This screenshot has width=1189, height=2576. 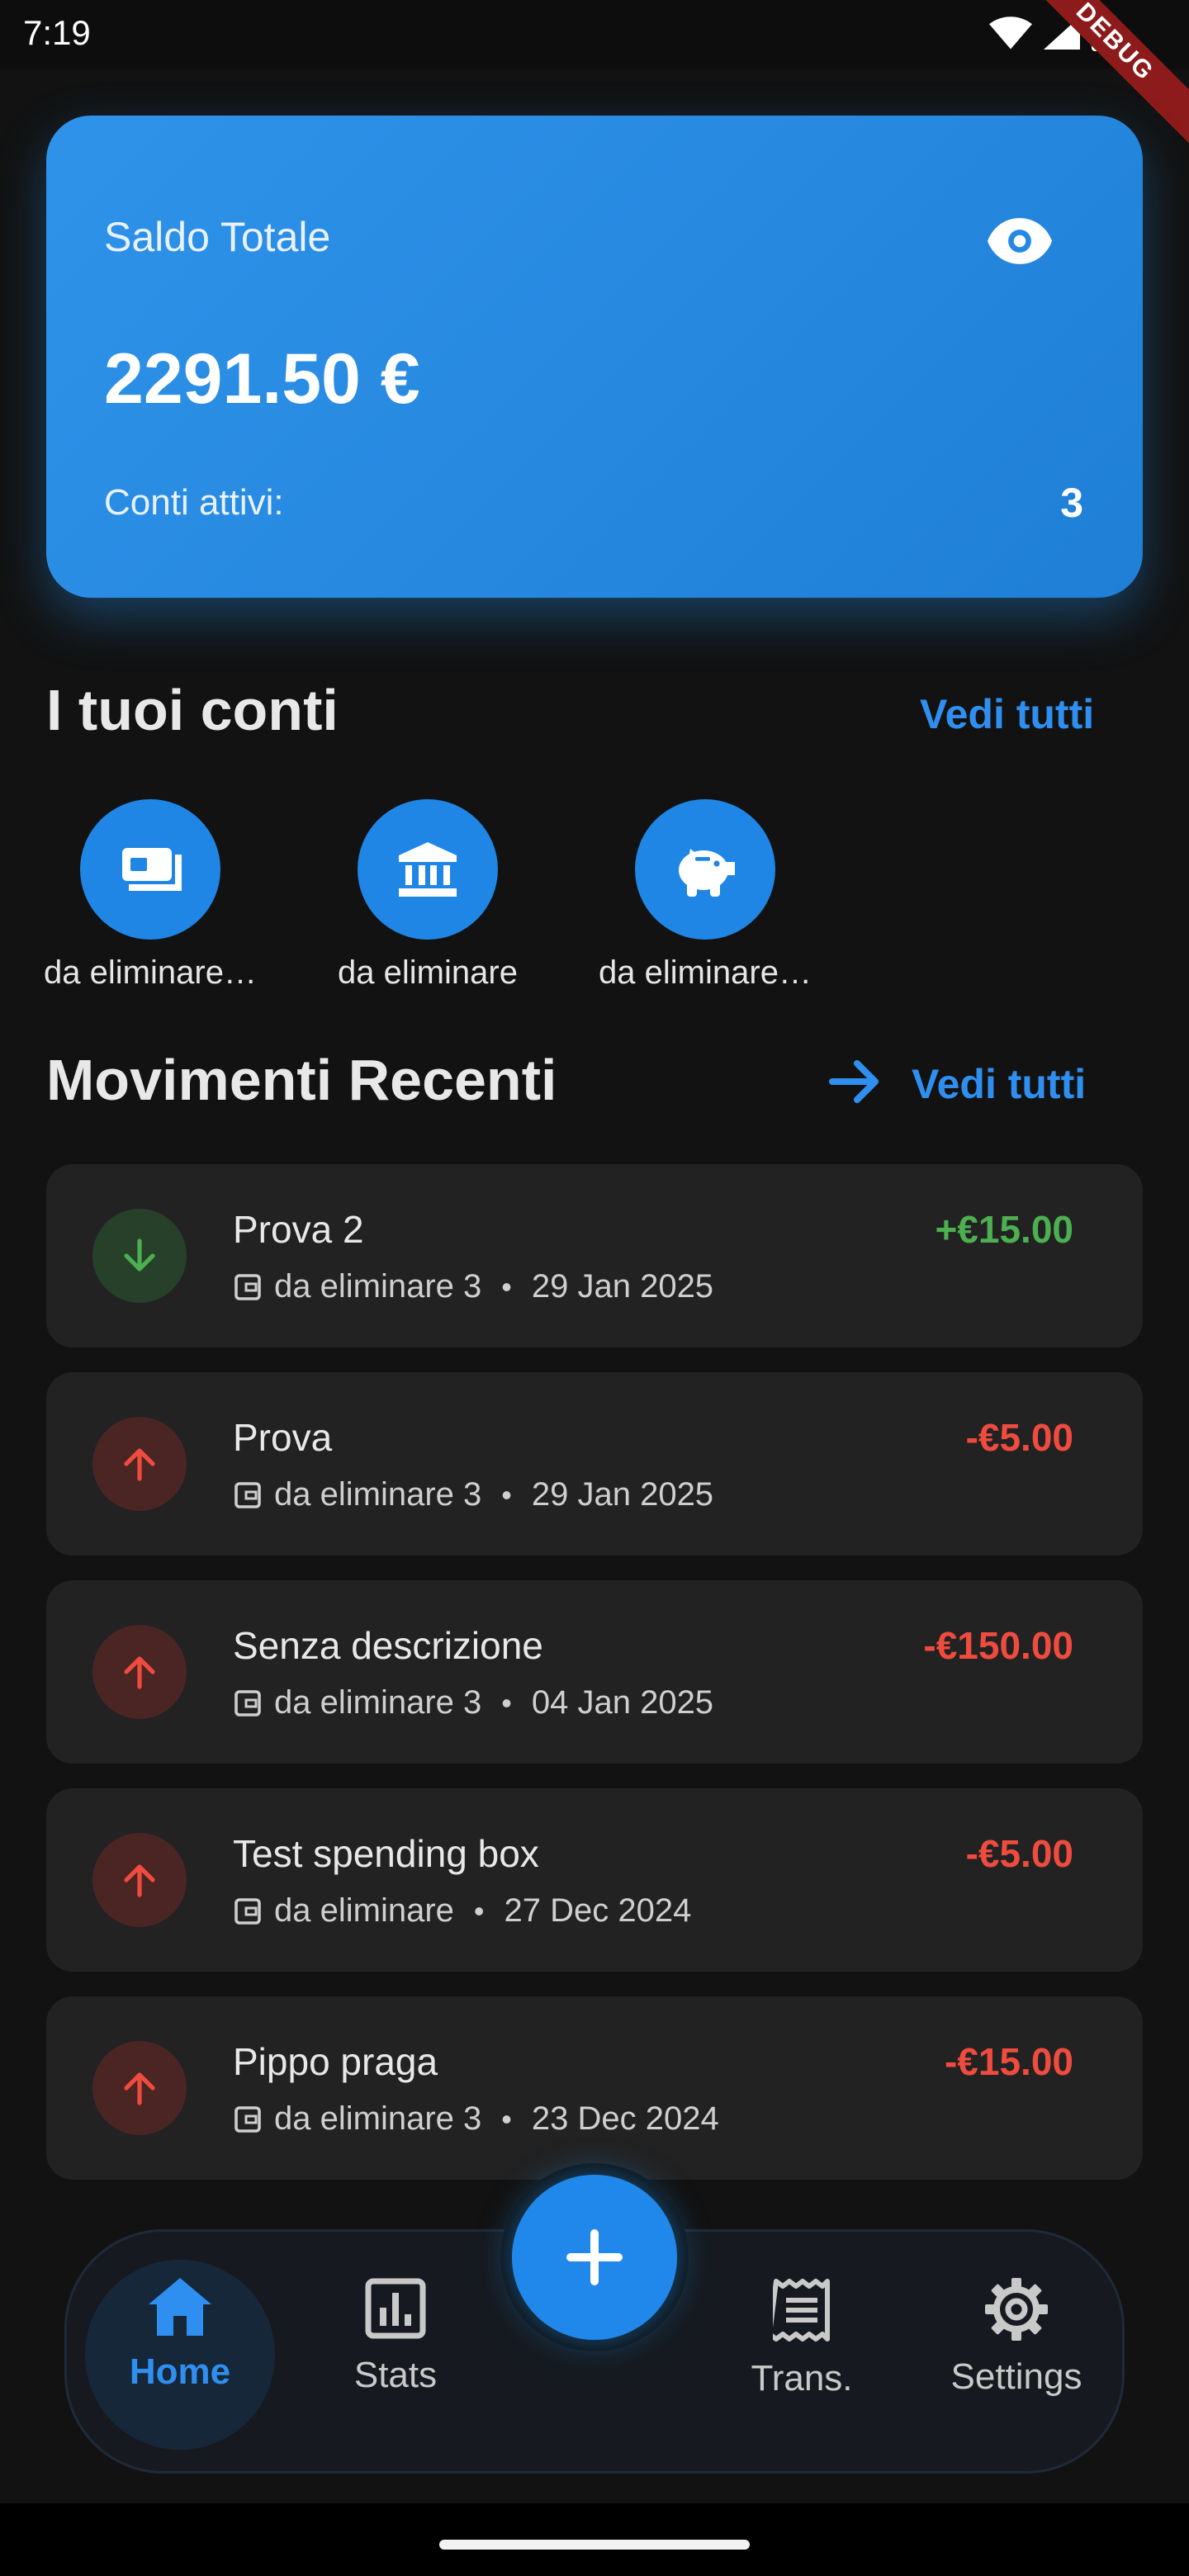 What do you see at coordinates (301, 1080) in the screenshot?
I see `transactions-section-title: Movimenti Recenti` at bounding box center [301, 1080].